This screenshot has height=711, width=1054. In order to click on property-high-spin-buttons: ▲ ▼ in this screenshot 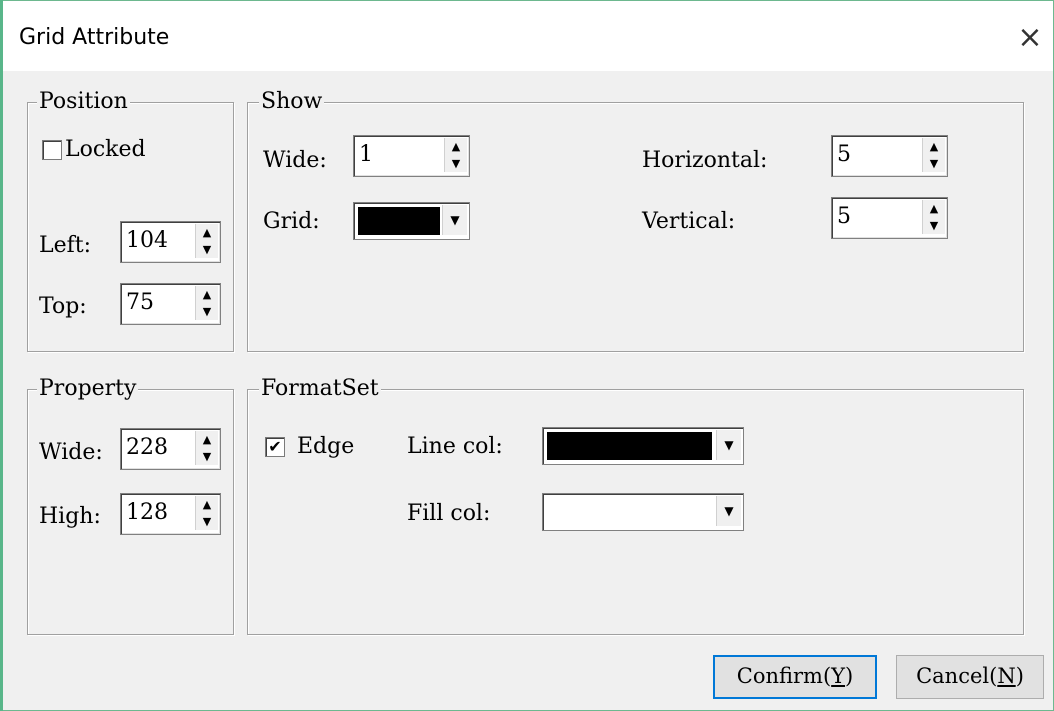, I will do `click(206, 513)`.